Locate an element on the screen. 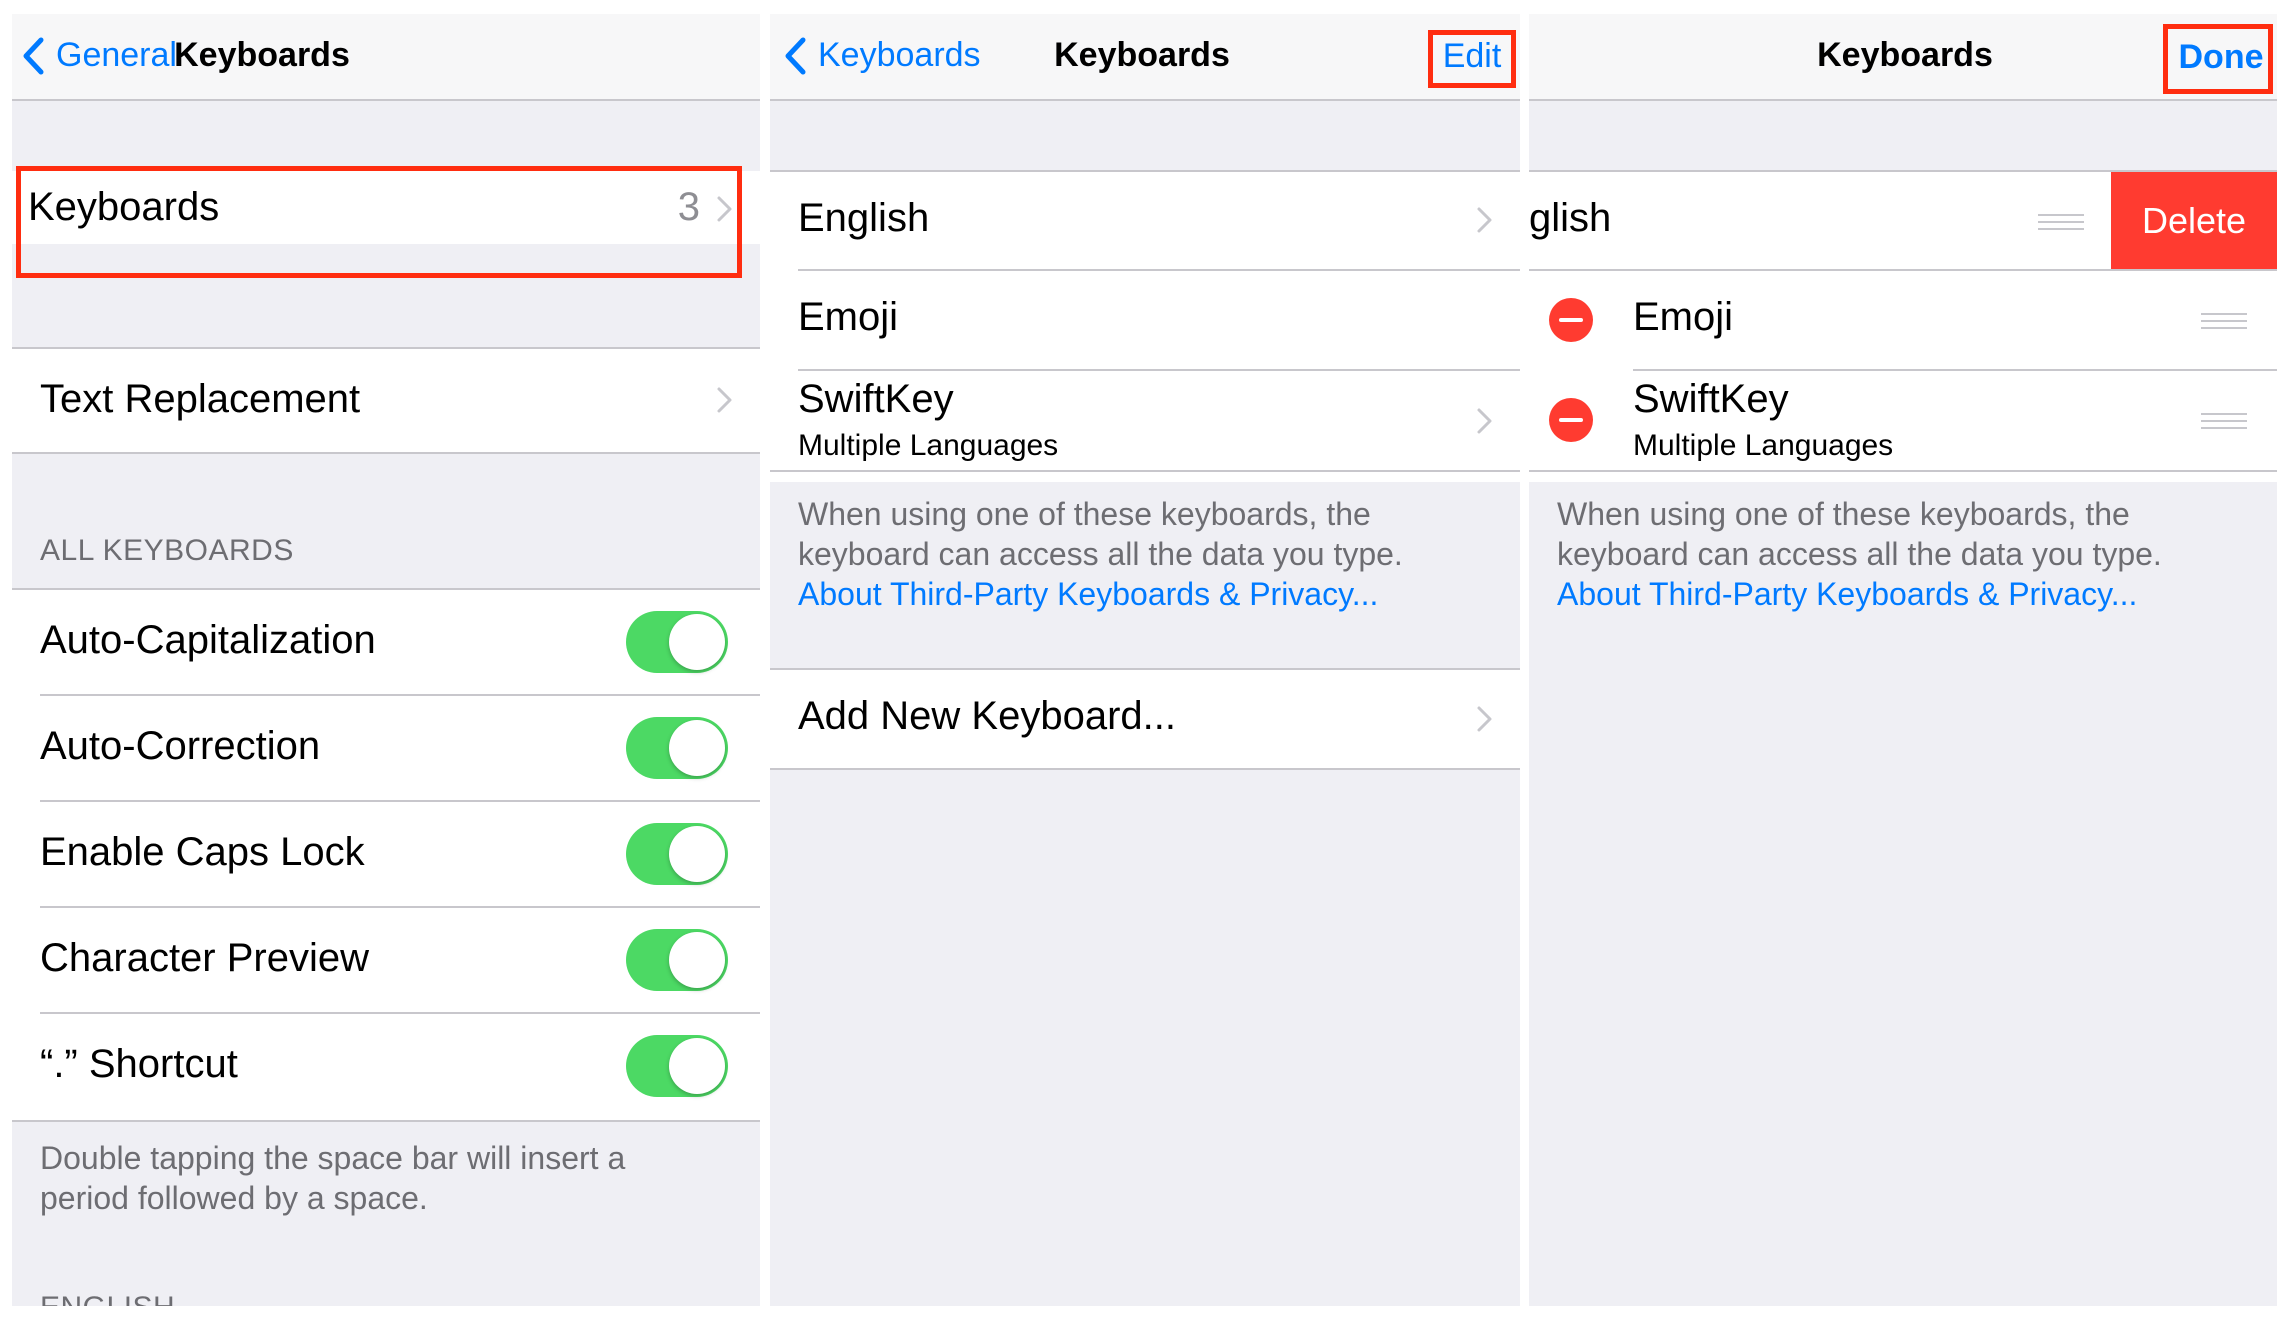 This screenshot has width=2287, height=1319. keyboard-name: English is located at coordinates (864, 218).